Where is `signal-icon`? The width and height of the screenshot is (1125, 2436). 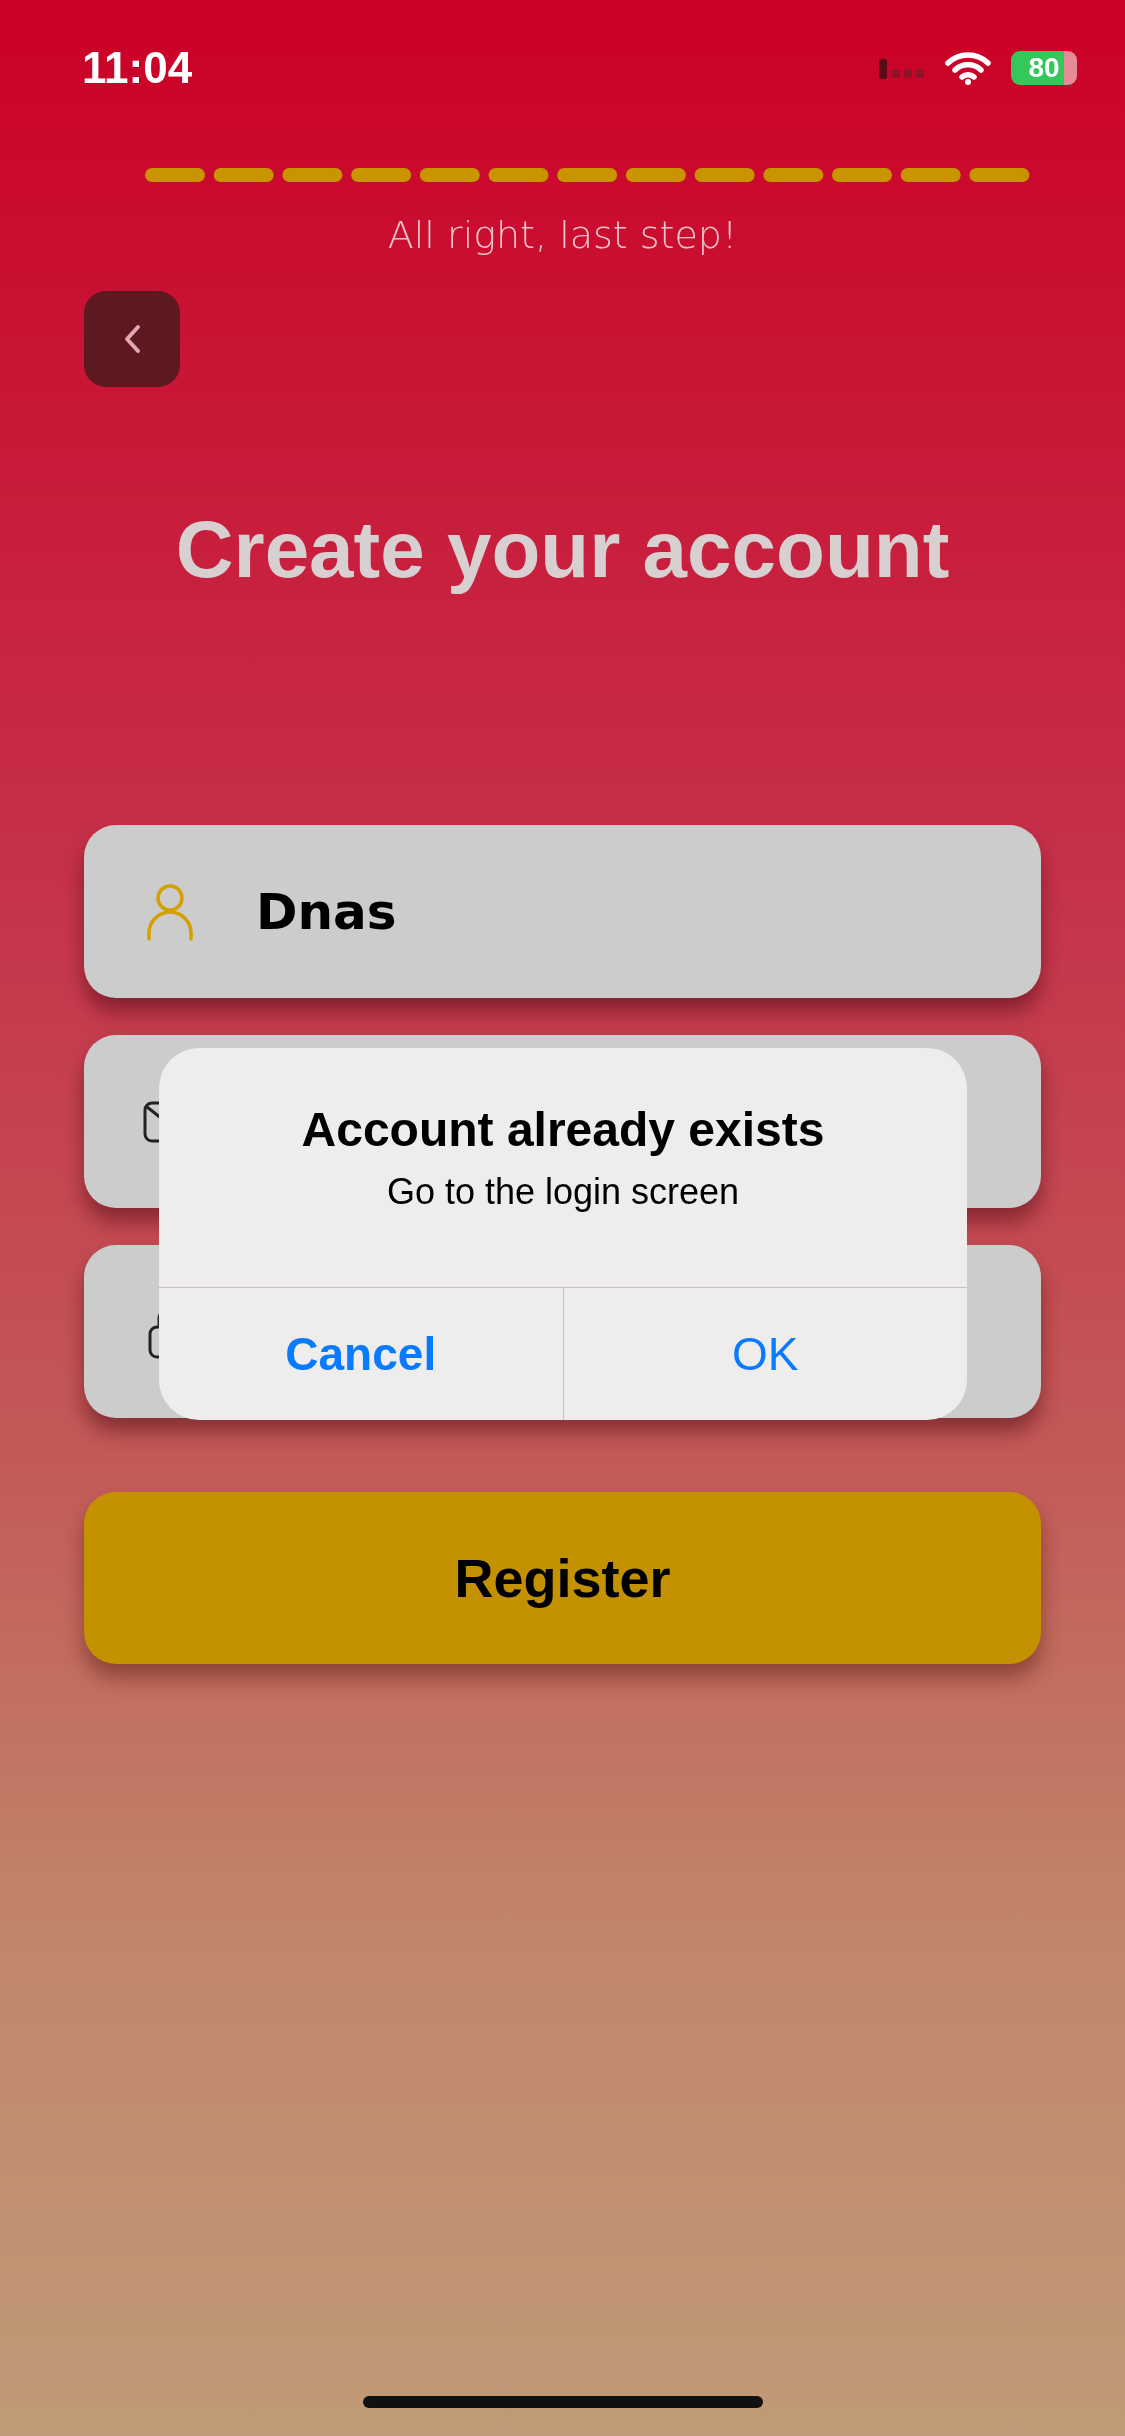 signal-icon is located at coordinates (902, 68).